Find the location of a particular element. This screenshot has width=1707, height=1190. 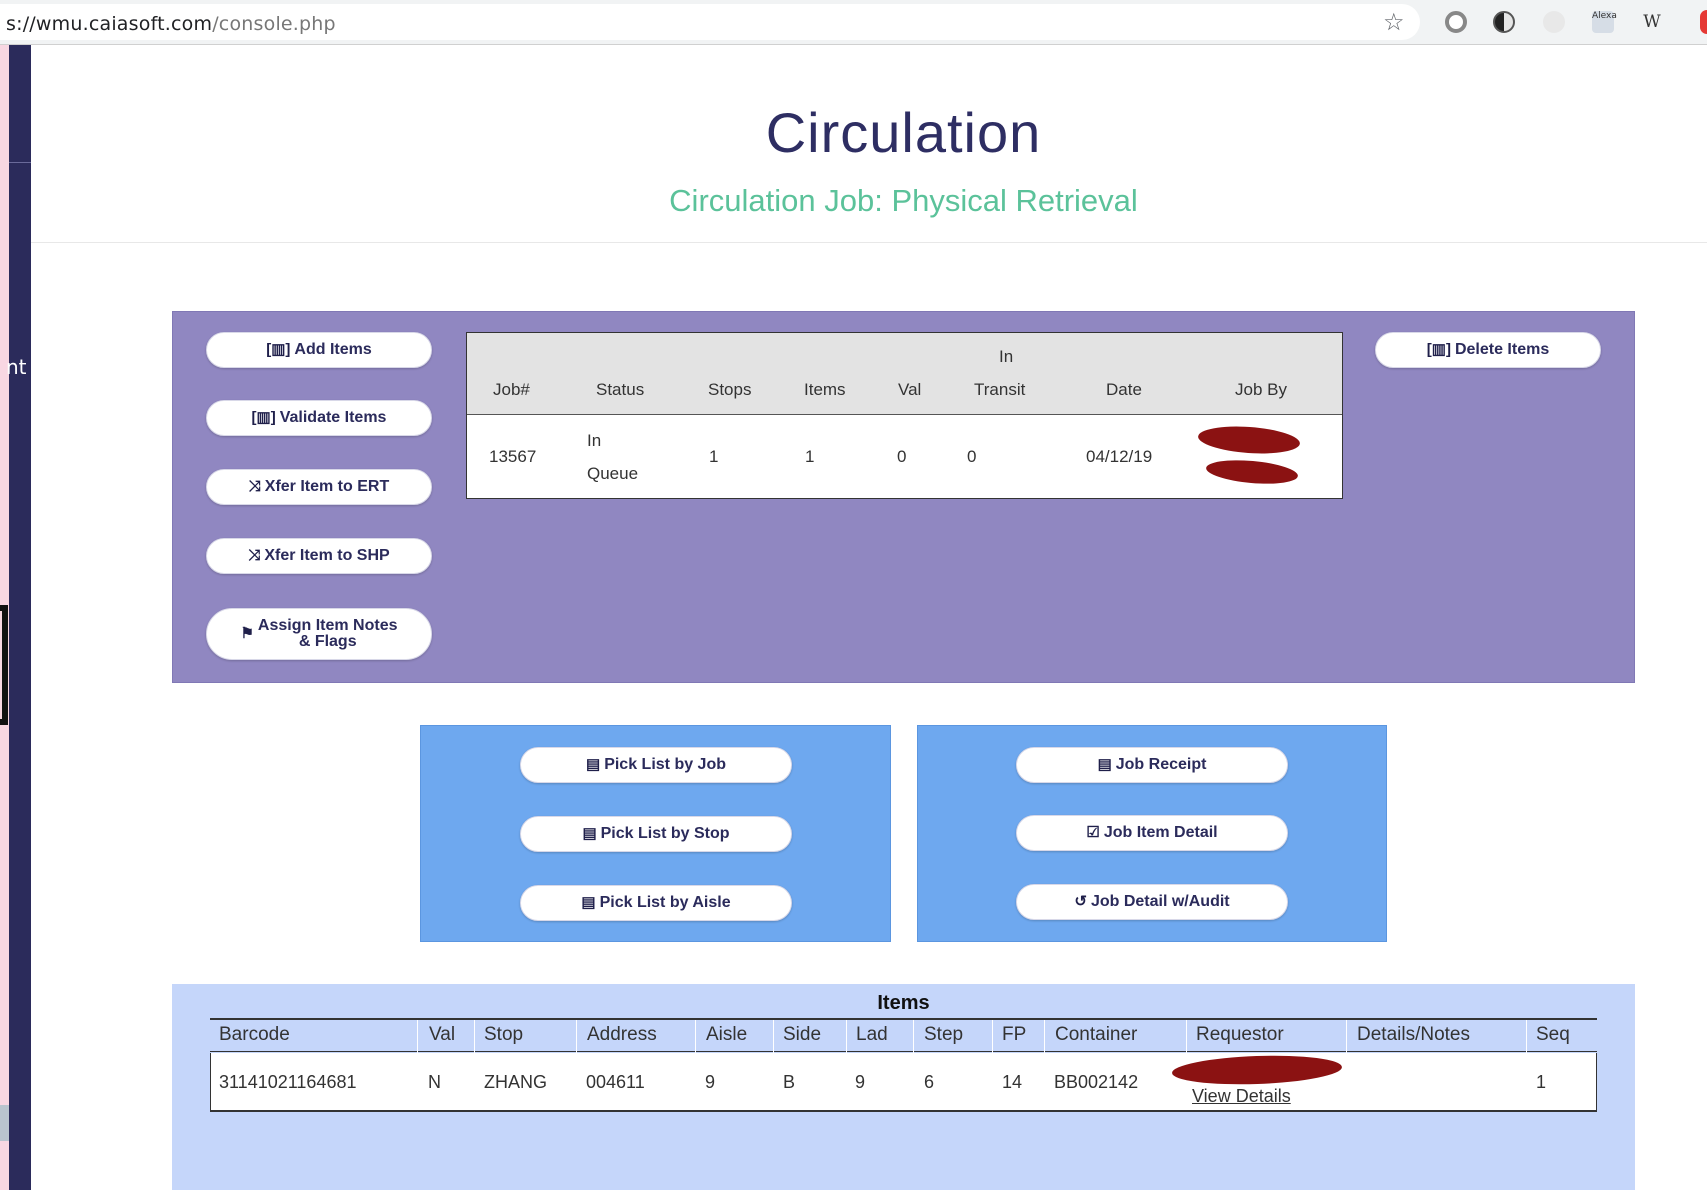

left-sidebar is located at coordinates (20, 617).